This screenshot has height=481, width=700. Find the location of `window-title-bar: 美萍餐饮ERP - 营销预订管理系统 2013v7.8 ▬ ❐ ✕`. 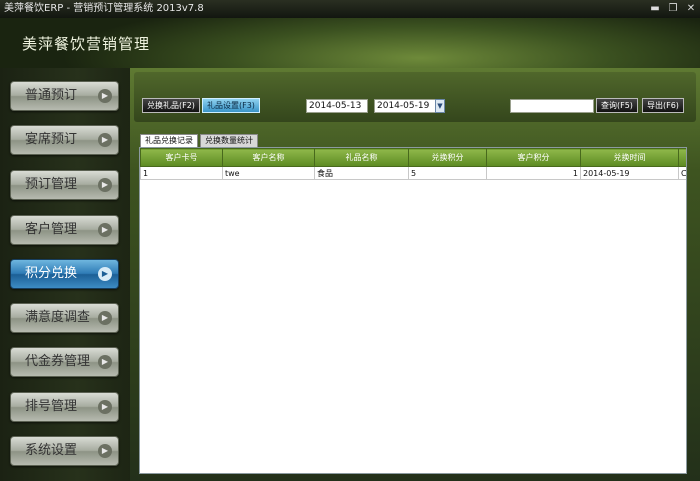

window-title-bar: 美萍餐饮ERP - 营销预订管理系统 2013v7.8 ▬ ❐ ✕ is located at coordinates (350, 9).